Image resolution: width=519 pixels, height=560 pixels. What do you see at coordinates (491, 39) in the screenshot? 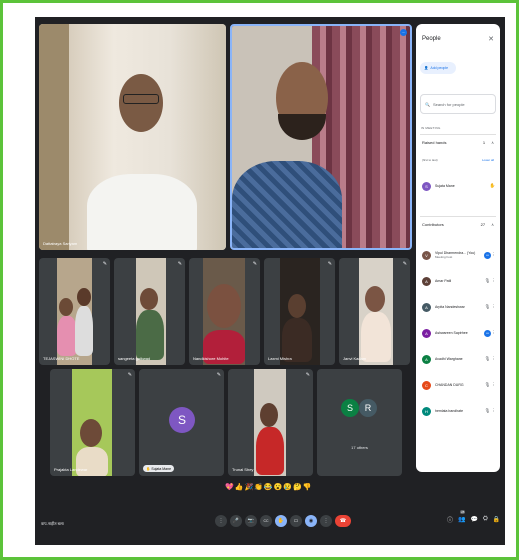
I see `close-icon: ✕` at bounding box center [491, 39].